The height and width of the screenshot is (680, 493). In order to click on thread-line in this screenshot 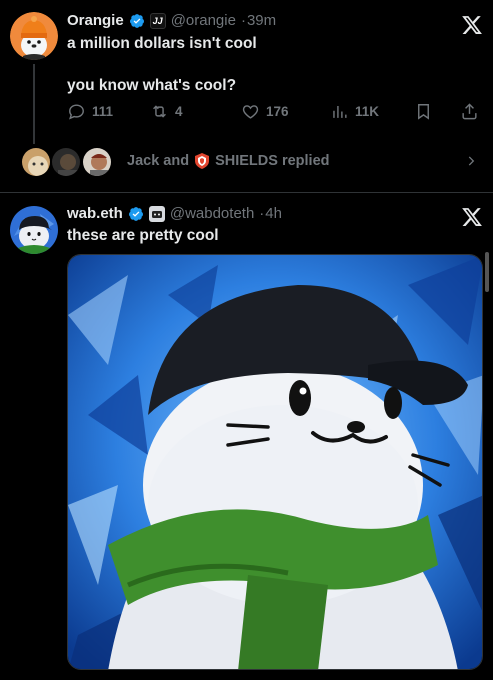, I will do `click(34, 104)`.